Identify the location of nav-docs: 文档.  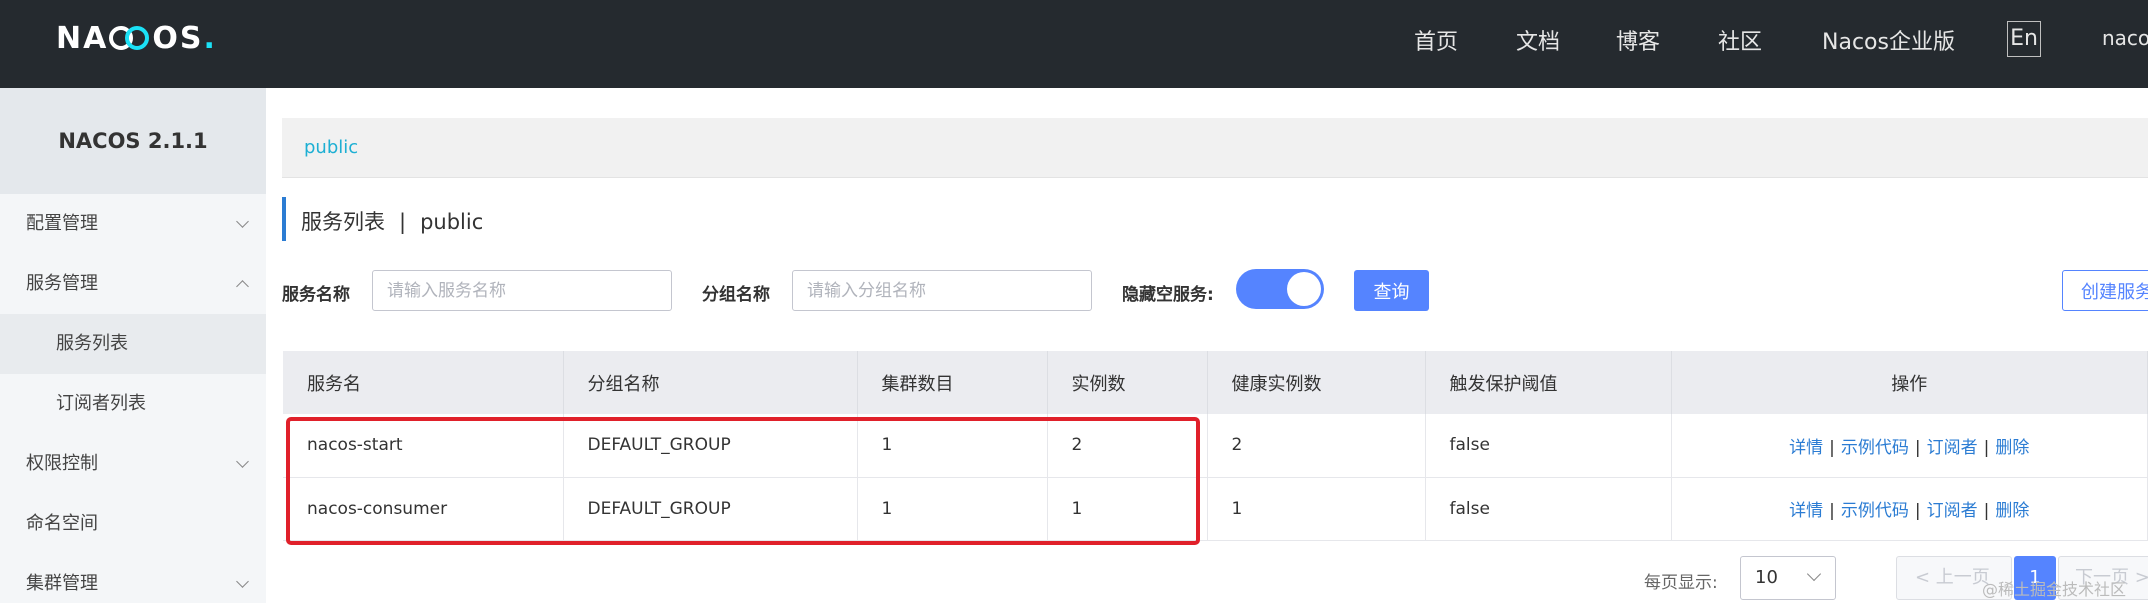
(1538, 40).